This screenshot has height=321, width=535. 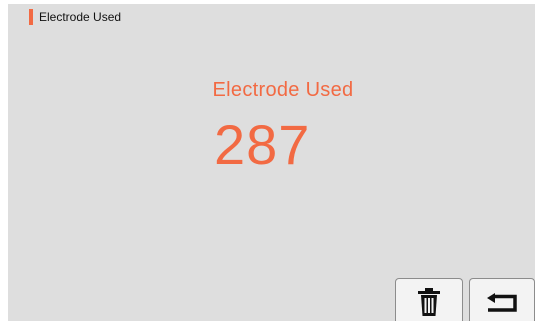 What do you see at coordinates (283, 90) in the screenshot?
I see `counter-label: Electrode Used` at bounding box center [283, 90].